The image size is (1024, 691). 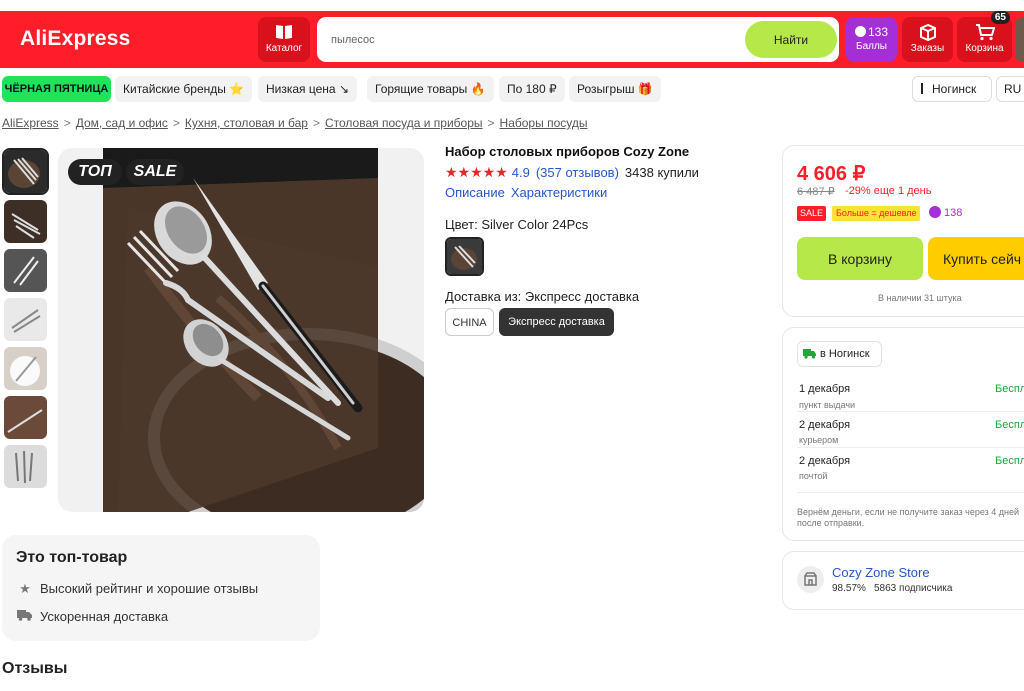 What do you see at coordinates (845, 354) in the screenshot?
I see `delivery-location-label: в Ногинск` at bounding box center [845, 354].